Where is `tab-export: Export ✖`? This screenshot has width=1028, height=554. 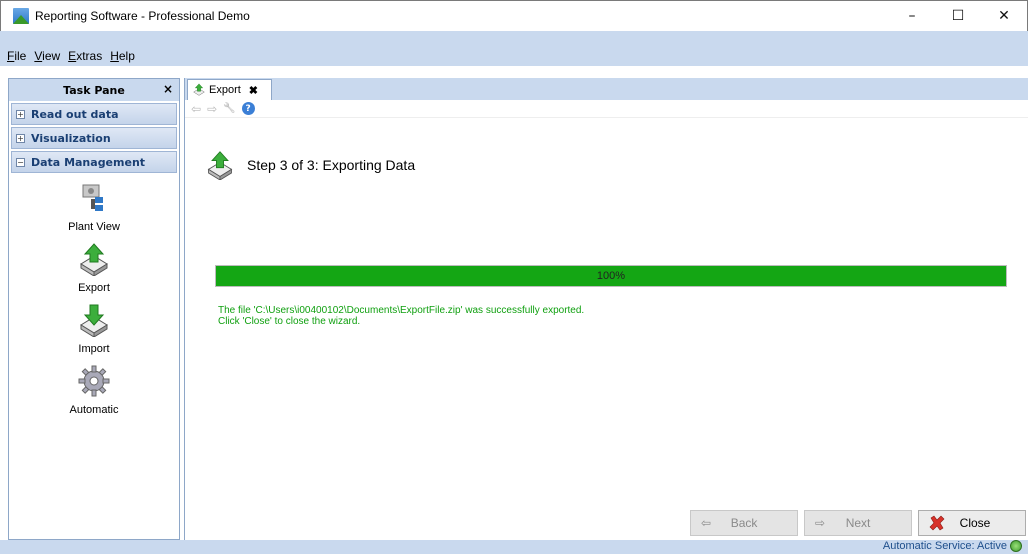 tab-export: Export ✖ is located at coordinates (229, 89).